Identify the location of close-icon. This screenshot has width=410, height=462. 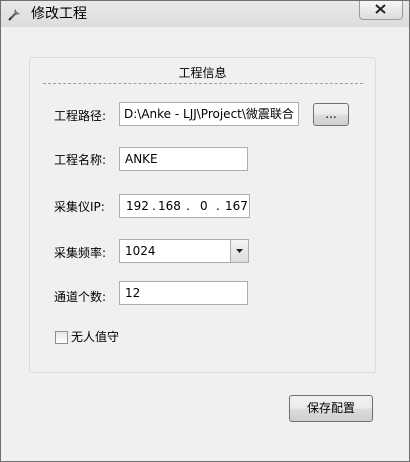
(380, 9).